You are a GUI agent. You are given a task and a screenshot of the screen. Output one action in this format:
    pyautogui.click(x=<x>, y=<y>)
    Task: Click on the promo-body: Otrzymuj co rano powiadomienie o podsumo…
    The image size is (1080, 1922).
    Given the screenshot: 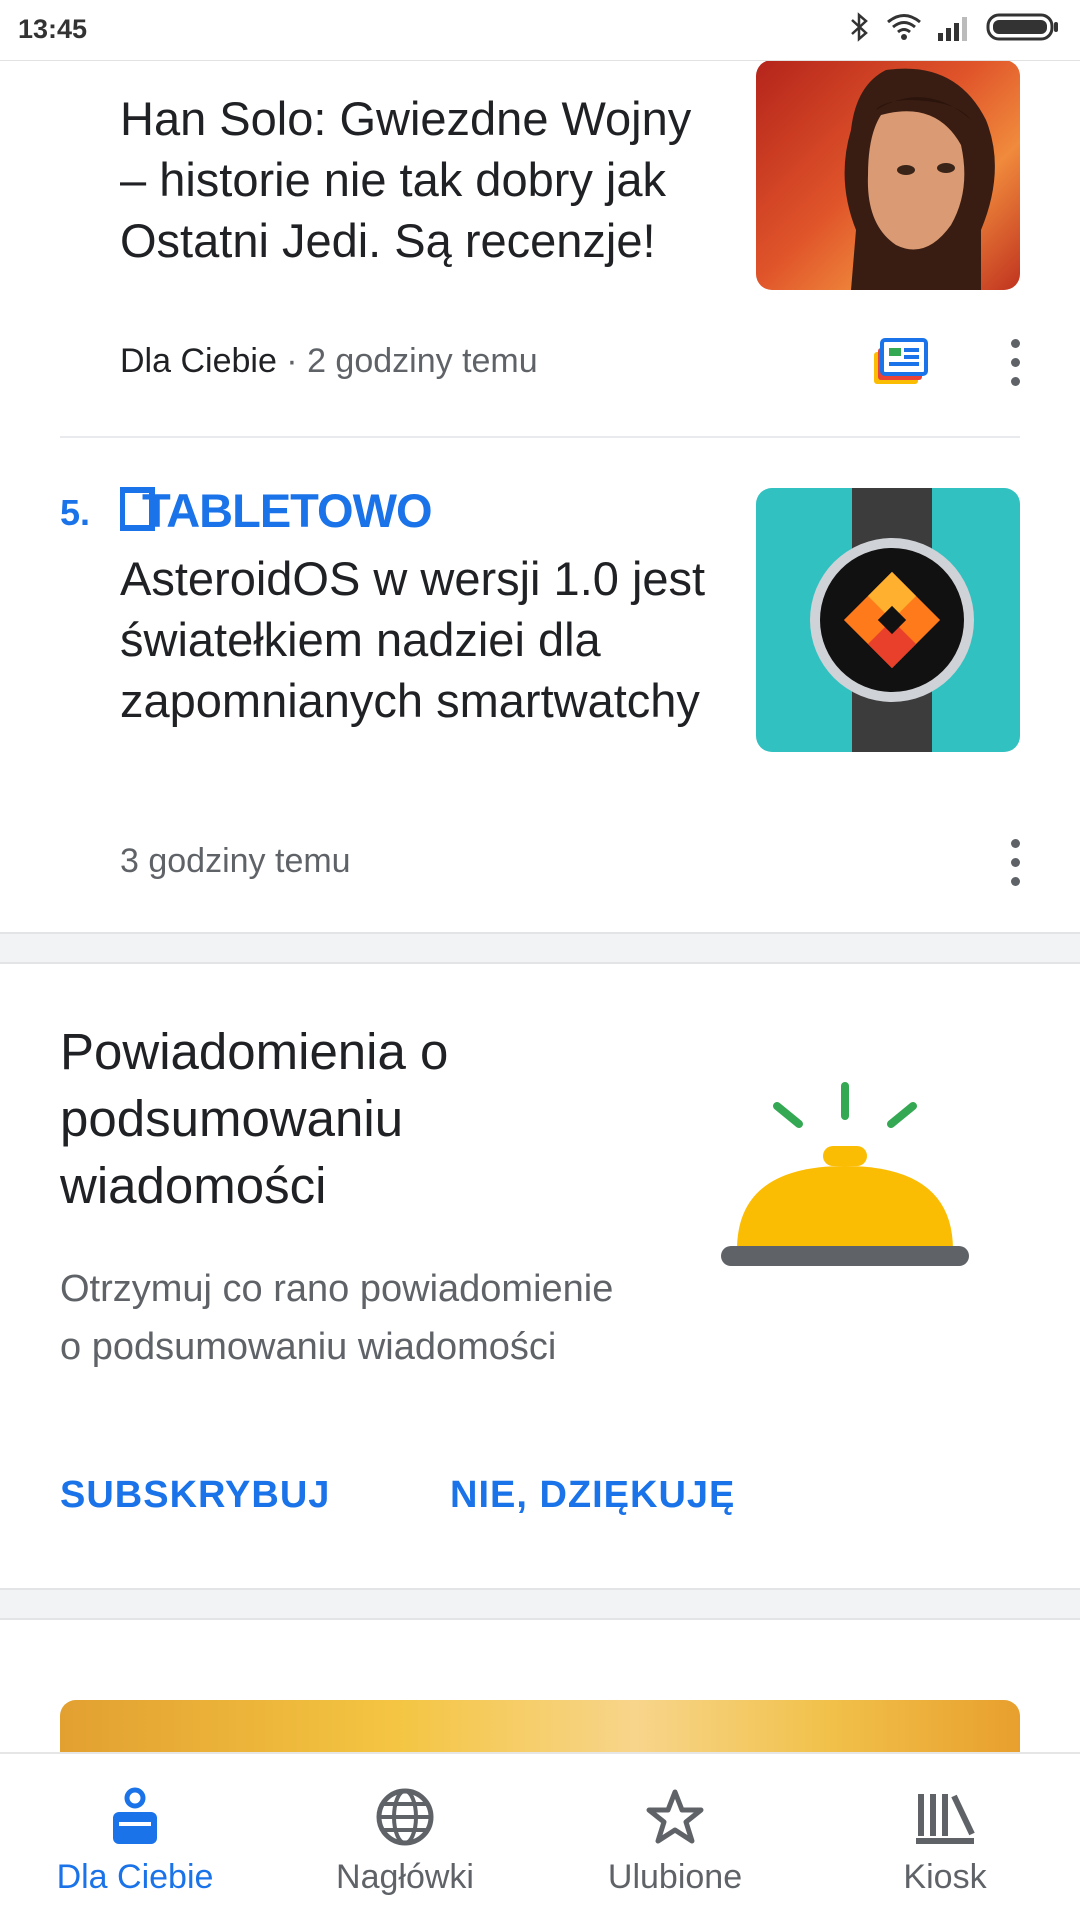 What is the action you would take?
    pyautogui.click(x=337, y=1318)
    